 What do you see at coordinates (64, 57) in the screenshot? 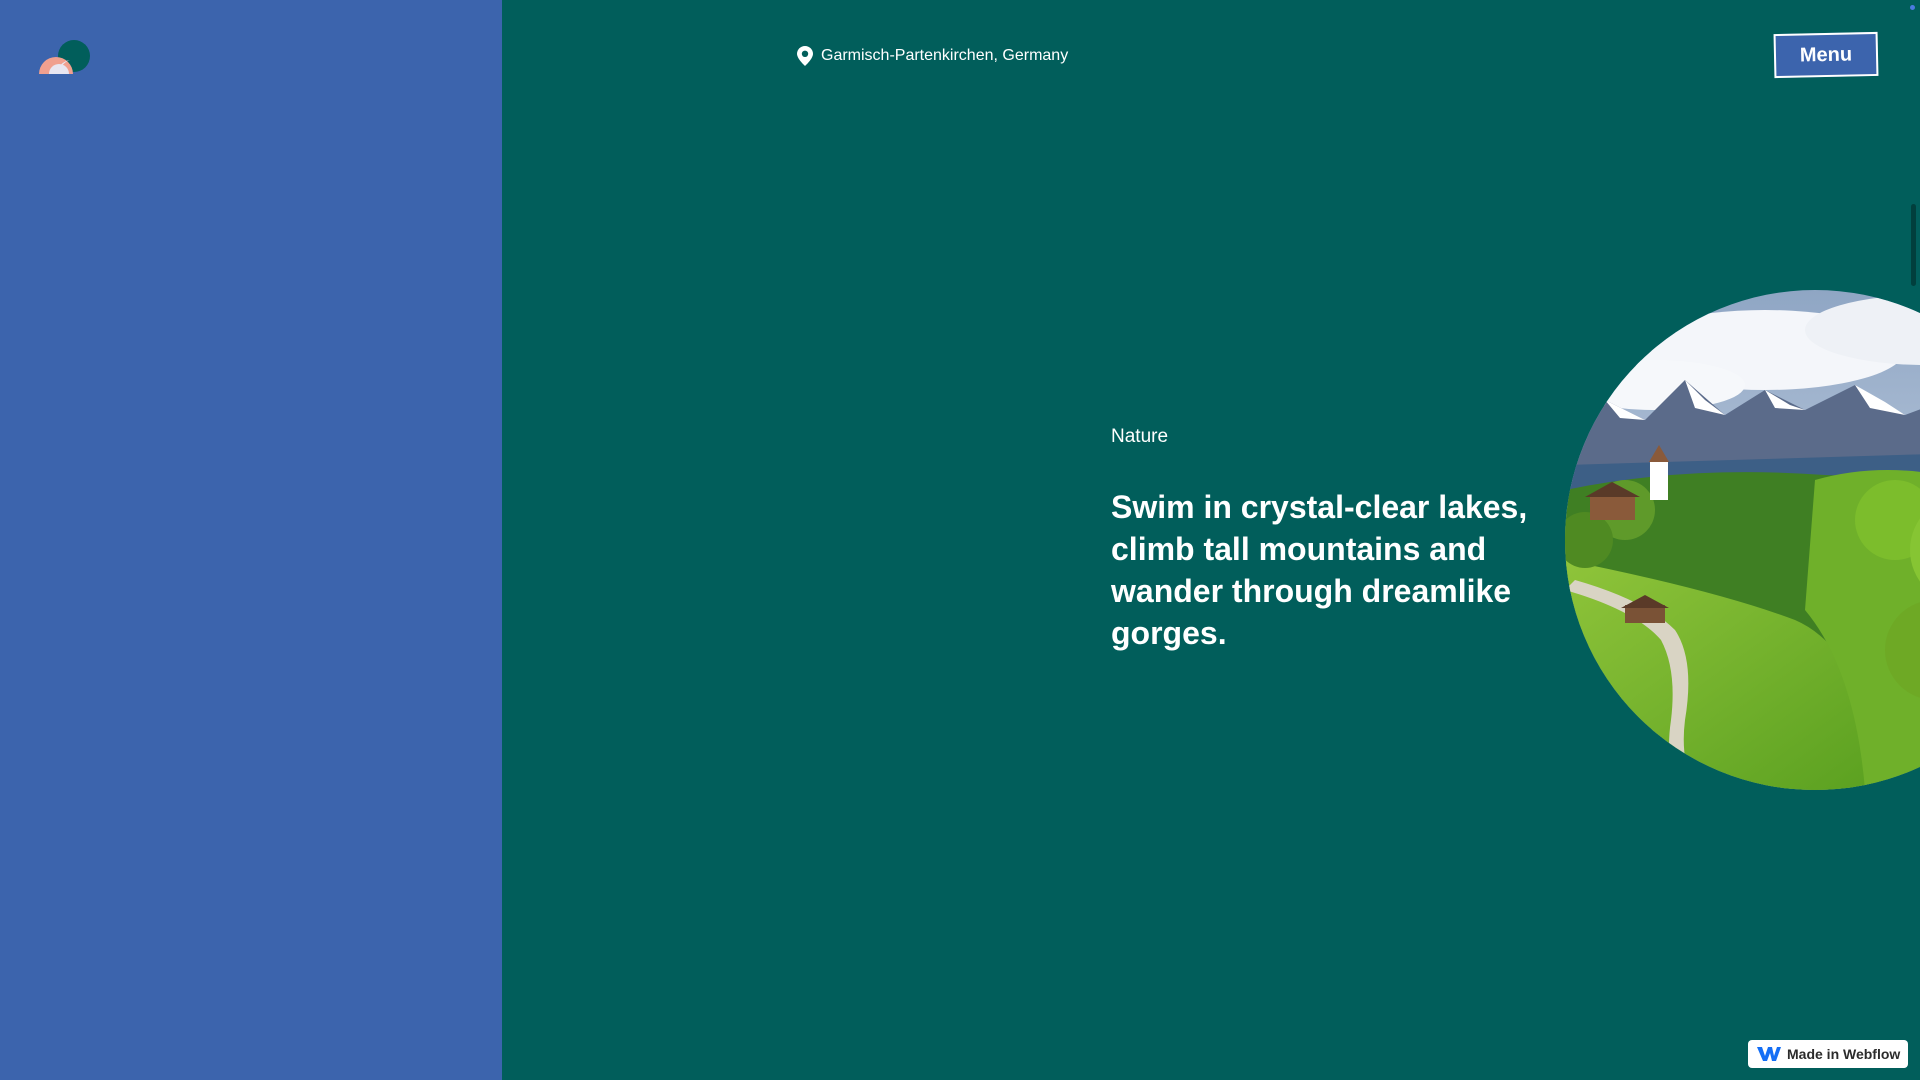
I see `logo-icon` at bounding box center [64, 57].